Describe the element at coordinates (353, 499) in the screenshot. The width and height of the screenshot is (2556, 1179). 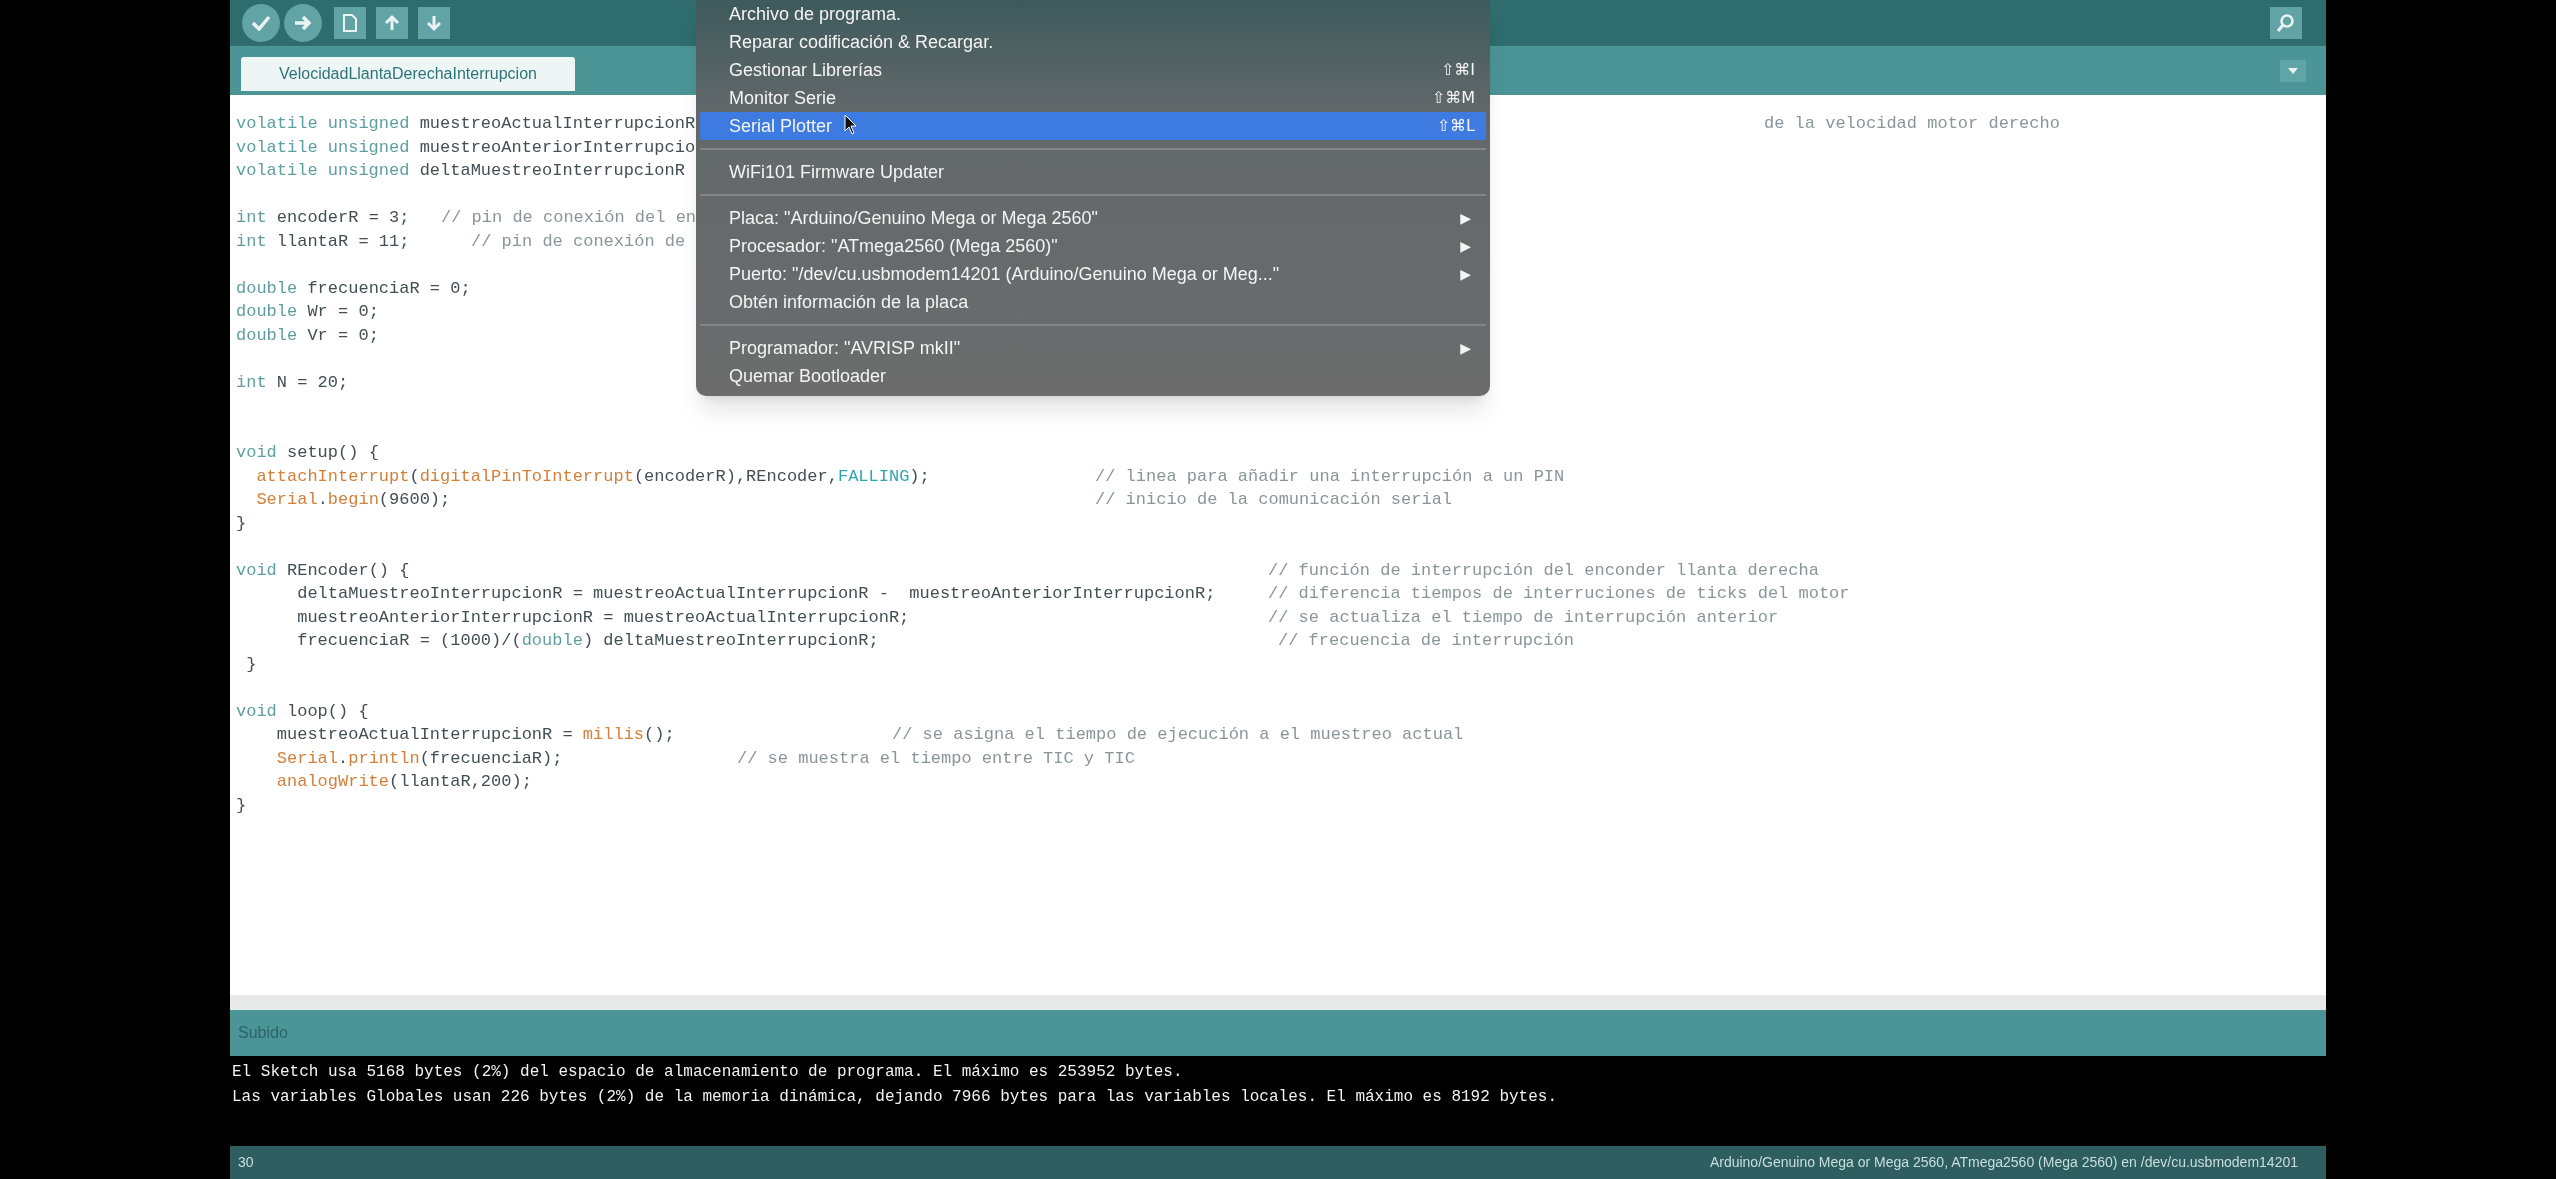
I see `code-line: Serial.begin(9600);` at that location.